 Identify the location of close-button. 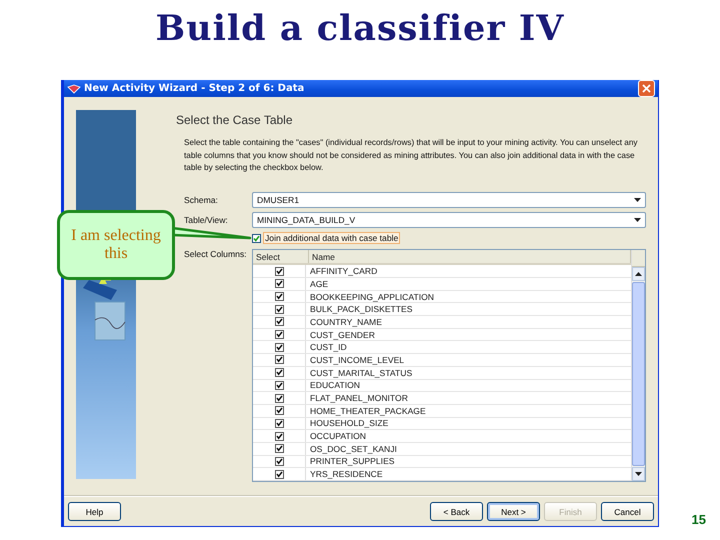
(646, 89).